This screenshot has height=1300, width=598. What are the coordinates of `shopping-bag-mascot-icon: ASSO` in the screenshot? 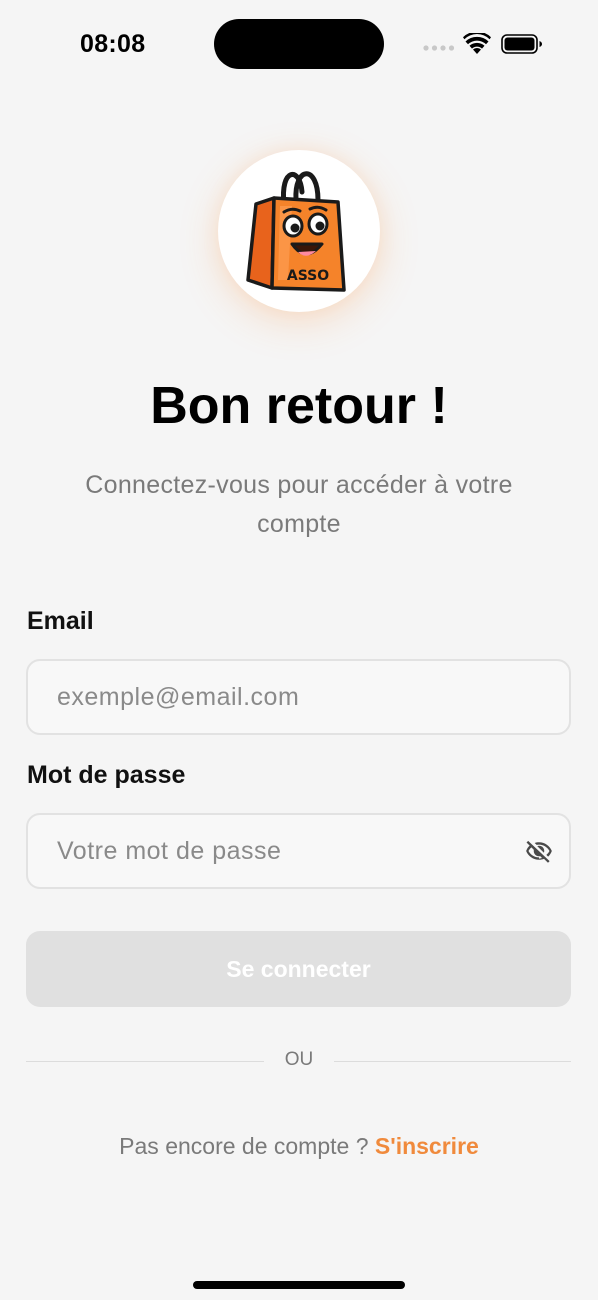 It's located at (296, 231).